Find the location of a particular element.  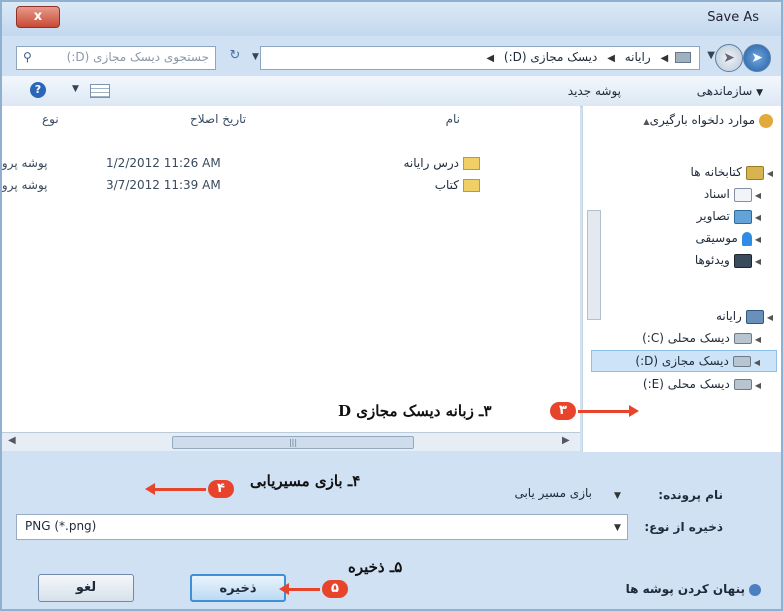

nav-drive-c: ◀ دیسک محلی (C:) is located at coordinates (701, 338).